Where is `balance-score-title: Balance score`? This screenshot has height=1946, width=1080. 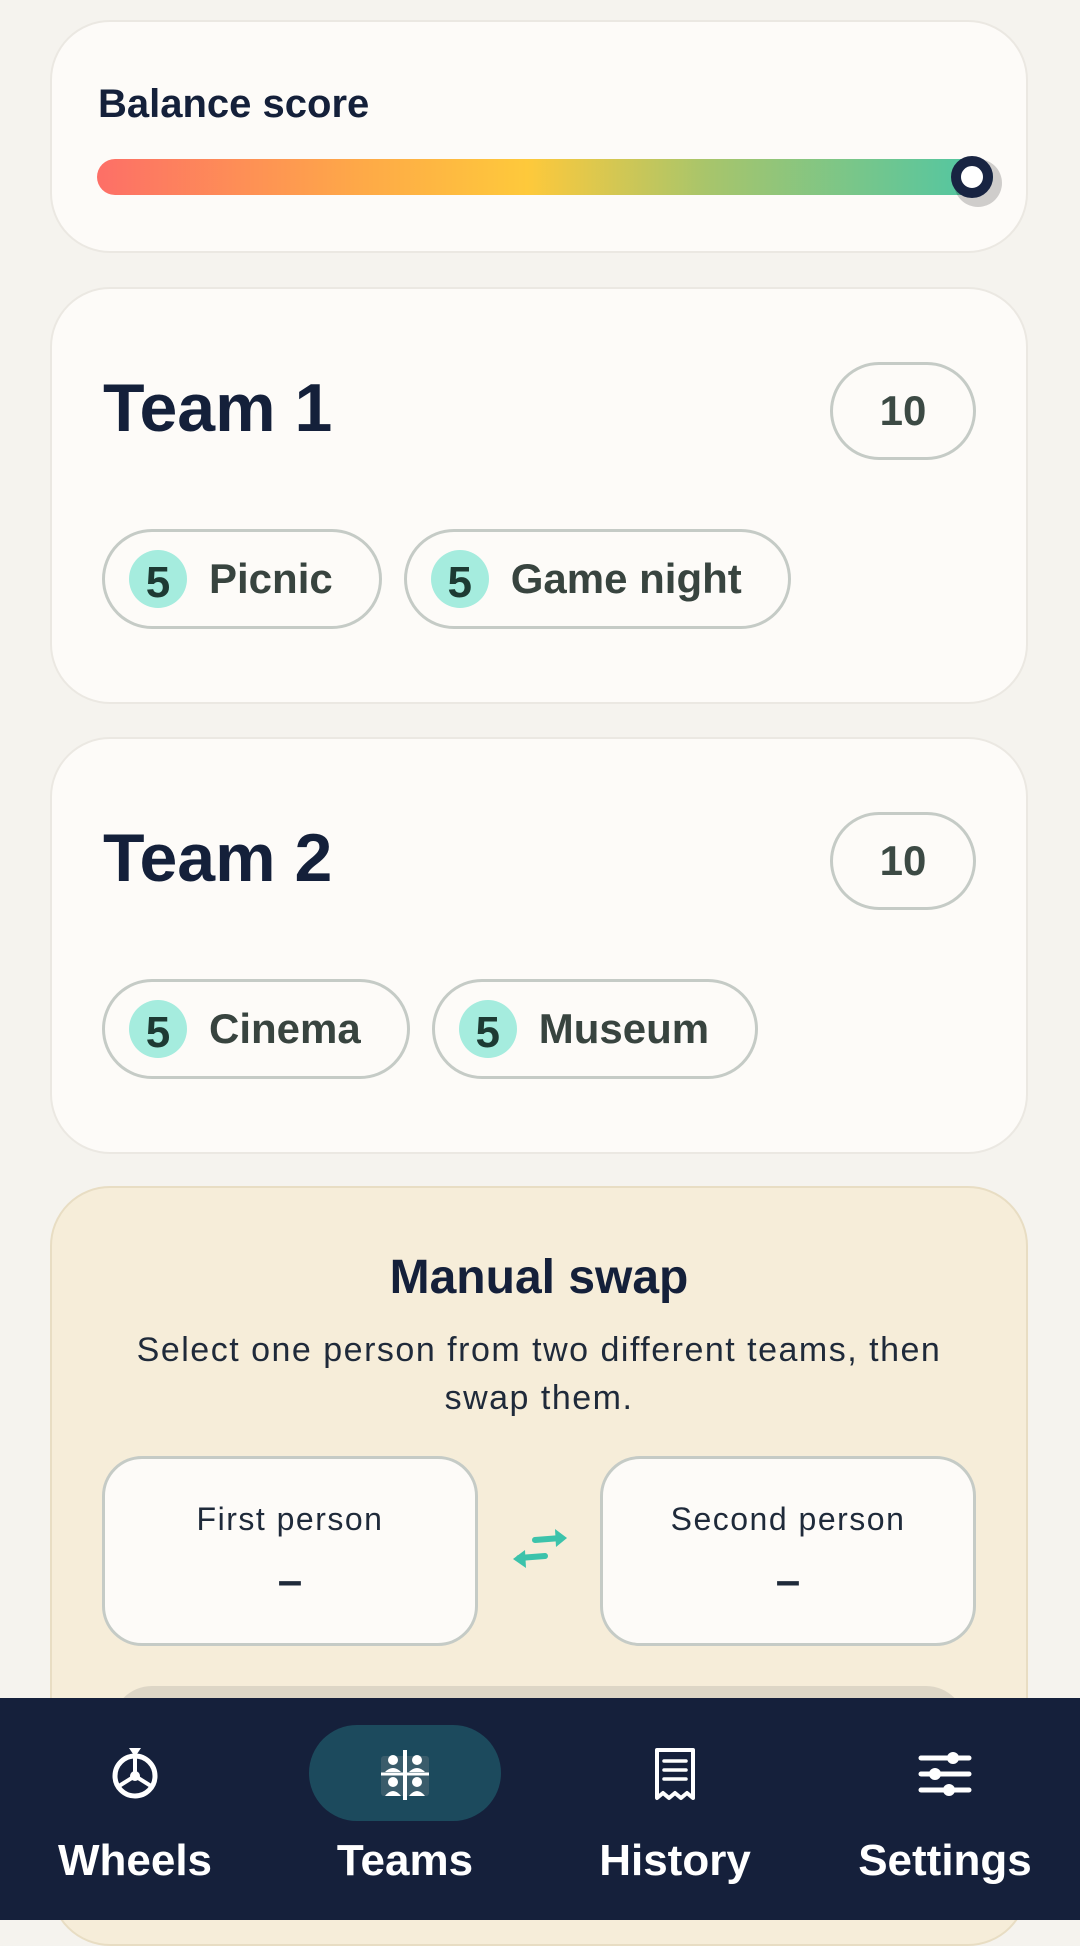 balance-score-title: Balance score is located at coordinates (234, 104).